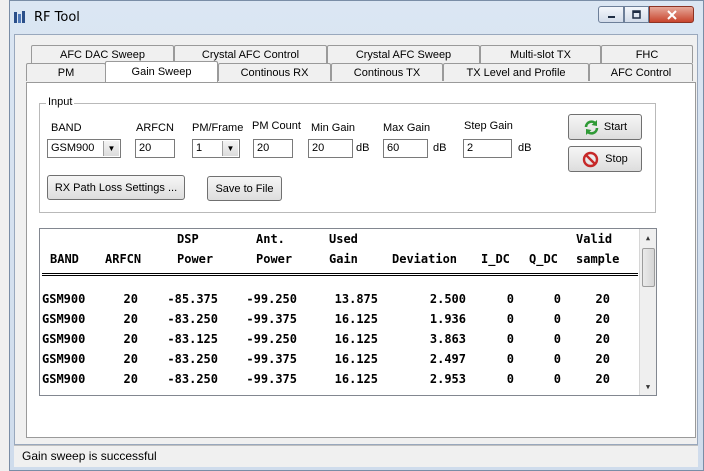 This screenshot has width=704, height=471. Describe the element at coordinates (598, 259) in the screenshot. I see `header-valid-sample: sample` at that location.